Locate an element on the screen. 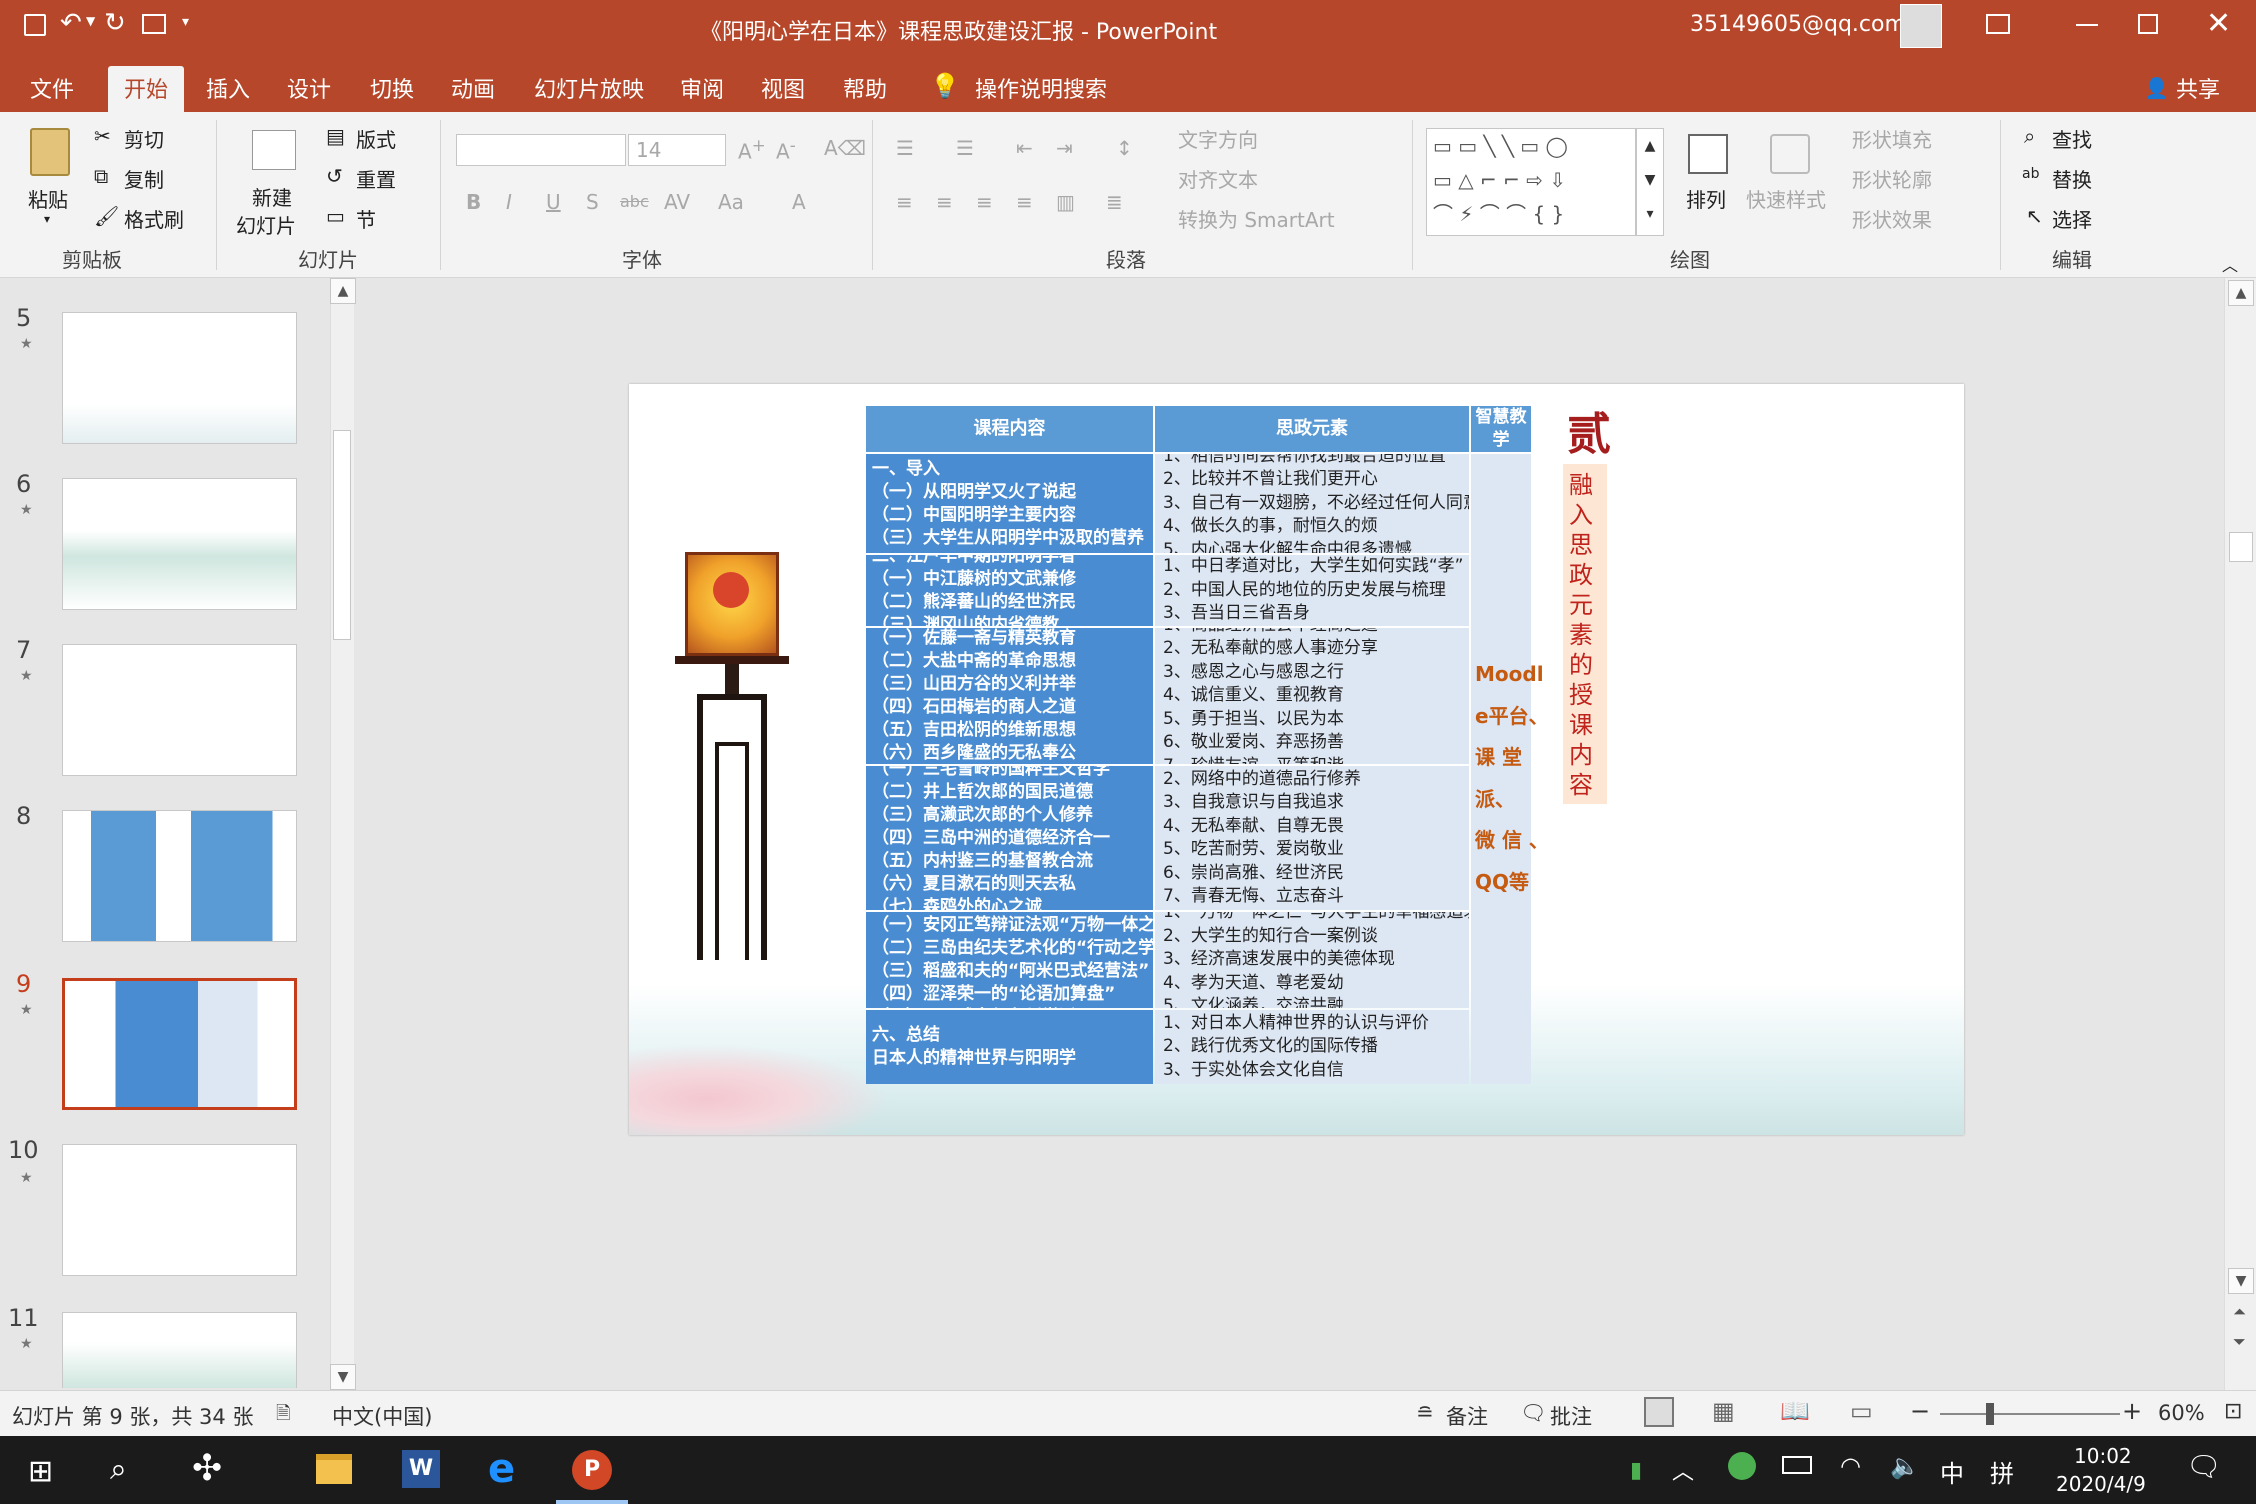 The height and width of the screenshot is (1504, 2256). zoom-out-button: − is located at coordinates (1920, 1411).